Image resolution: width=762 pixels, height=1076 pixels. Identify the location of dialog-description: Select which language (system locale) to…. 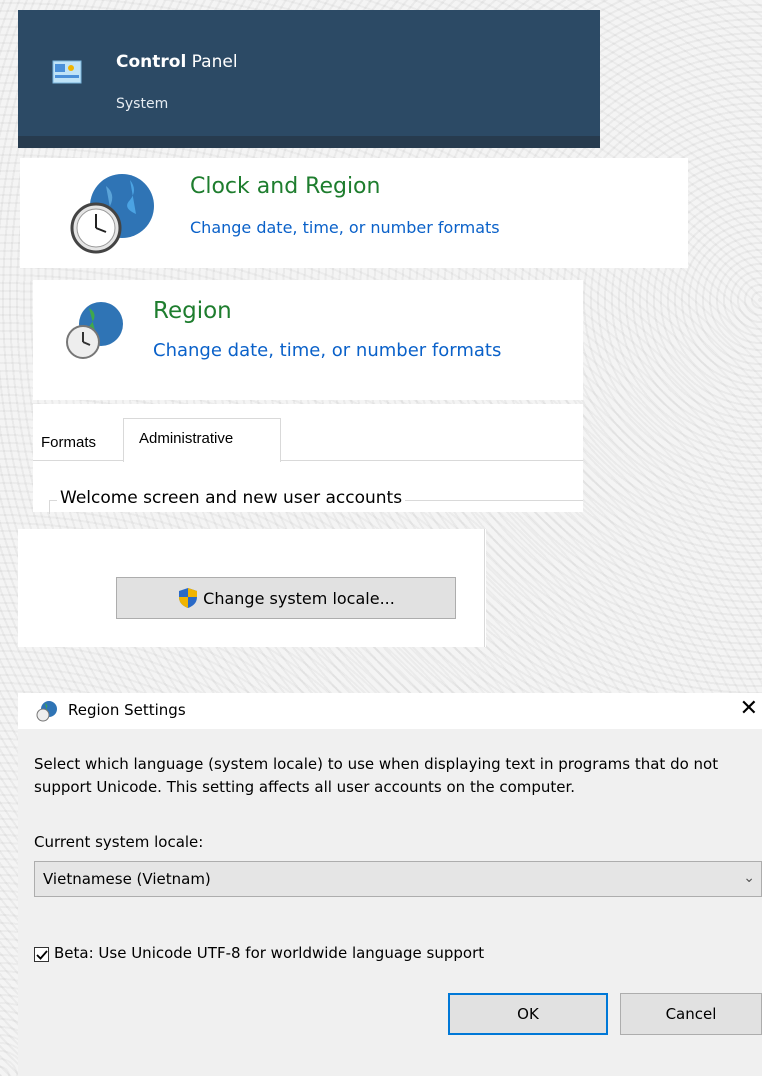
(376, 775).